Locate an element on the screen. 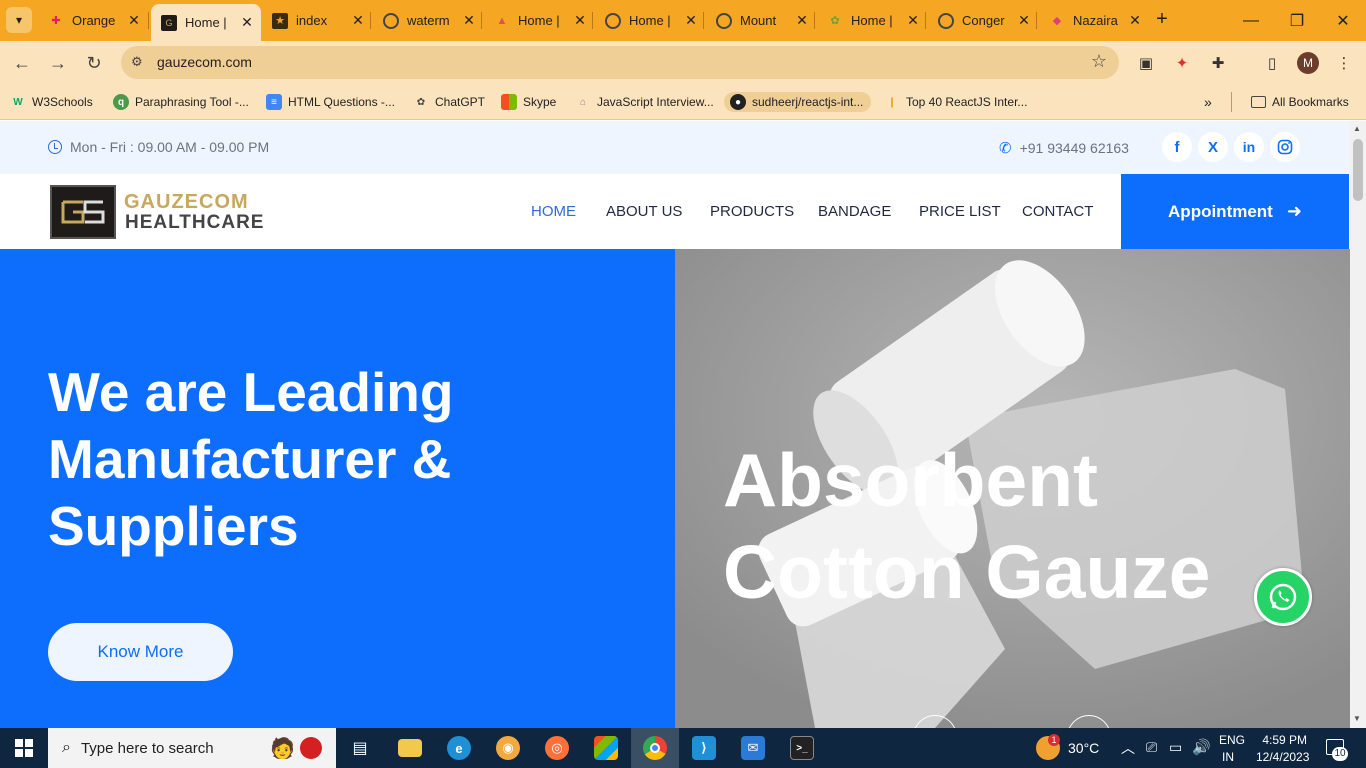 This screenshot has height=768, width=1366. logo-text-gauzecom: GAUZECOM is located at coordinates (186, 202).